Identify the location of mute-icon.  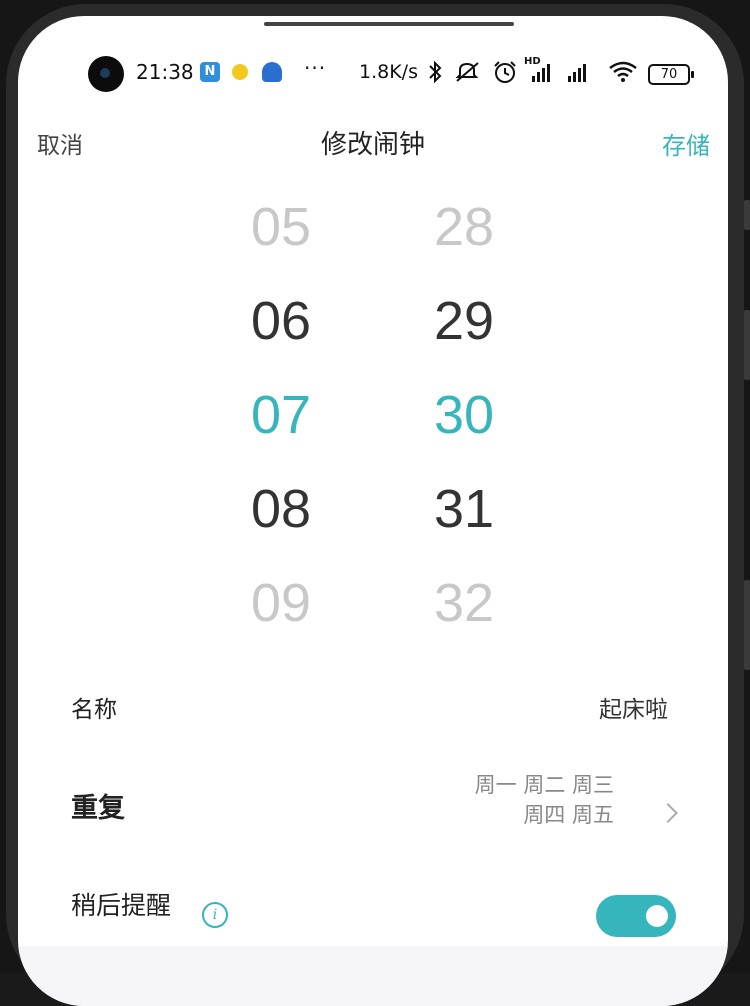
(468, 74).